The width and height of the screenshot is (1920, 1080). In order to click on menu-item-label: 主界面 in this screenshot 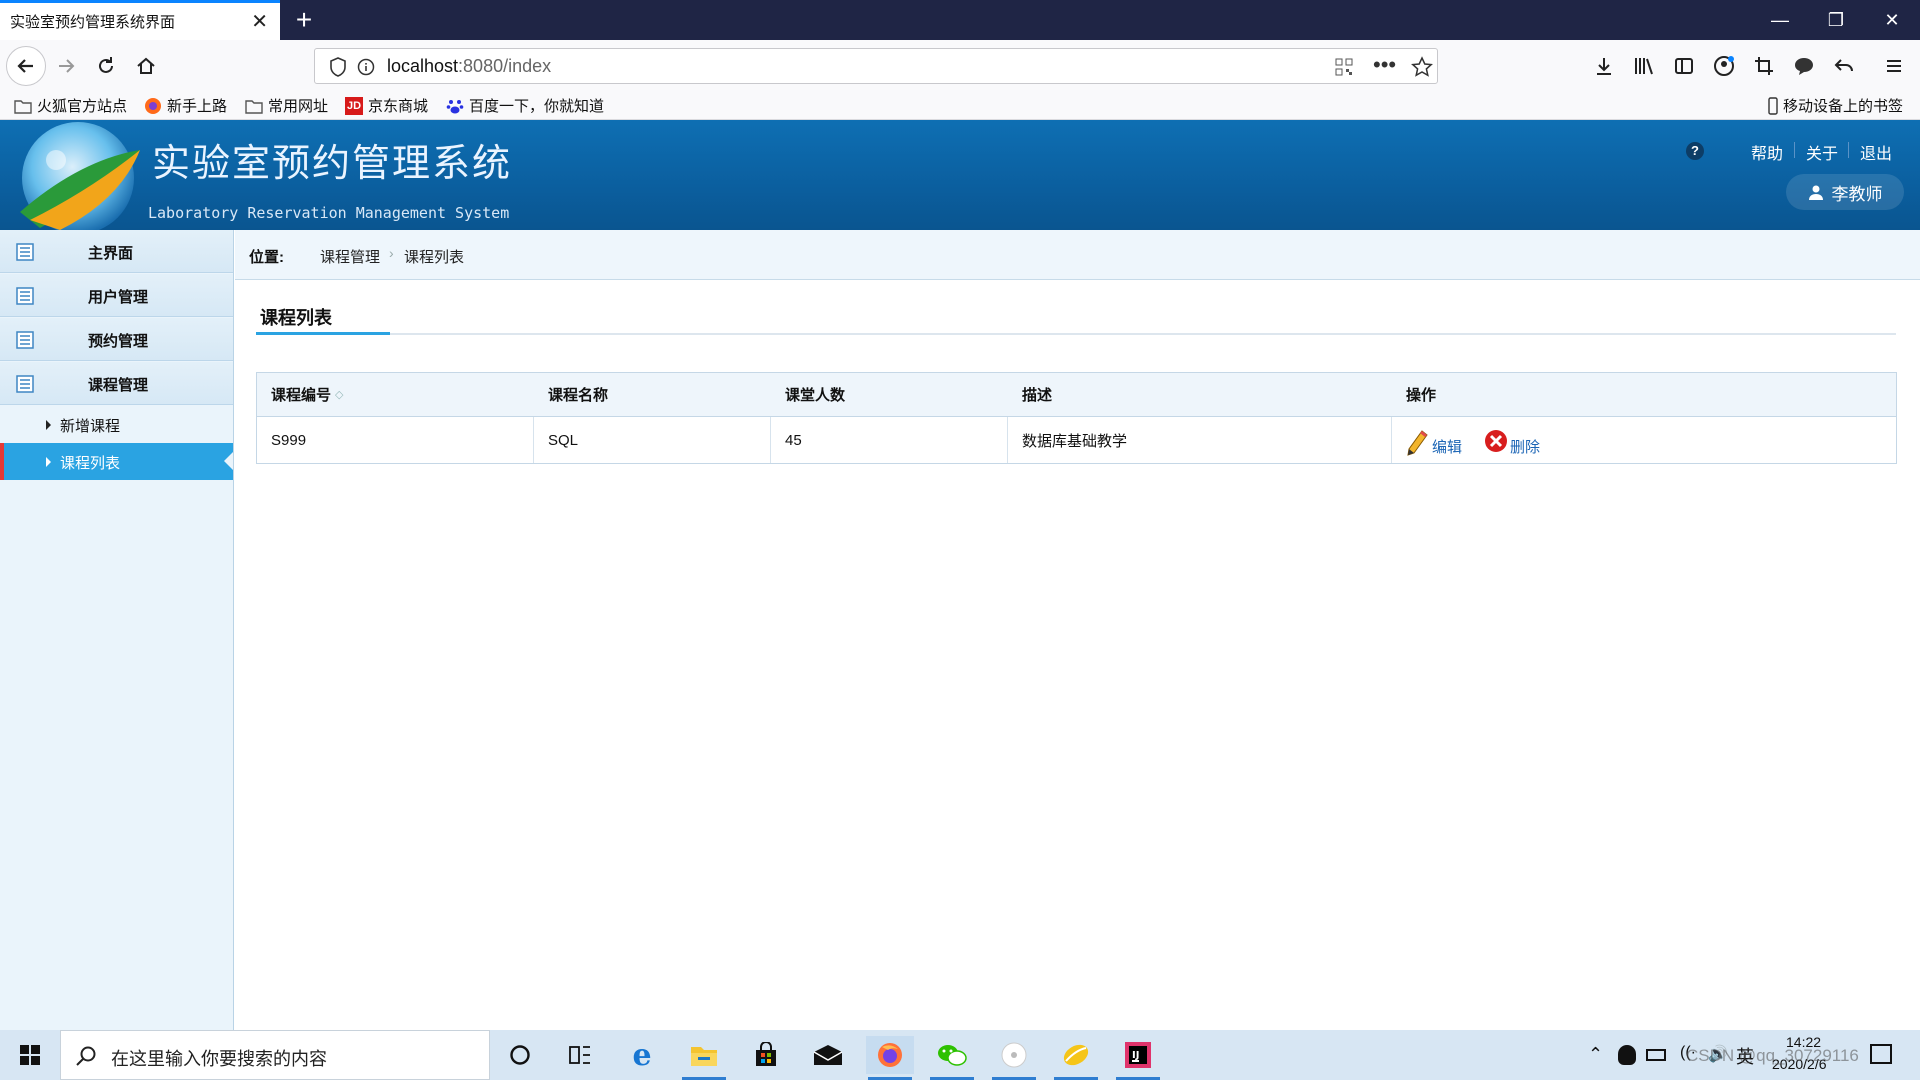, I will do `click(111, 253)`.